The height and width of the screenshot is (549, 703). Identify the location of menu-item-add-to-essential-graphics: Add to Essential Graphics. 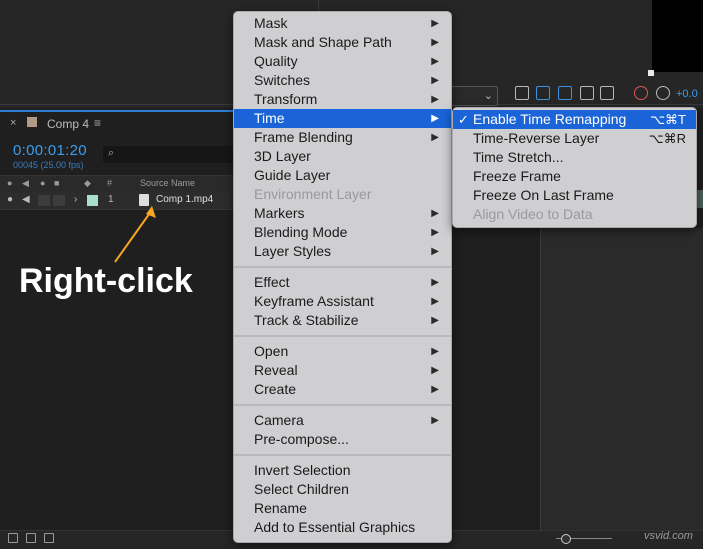
(342, 527).